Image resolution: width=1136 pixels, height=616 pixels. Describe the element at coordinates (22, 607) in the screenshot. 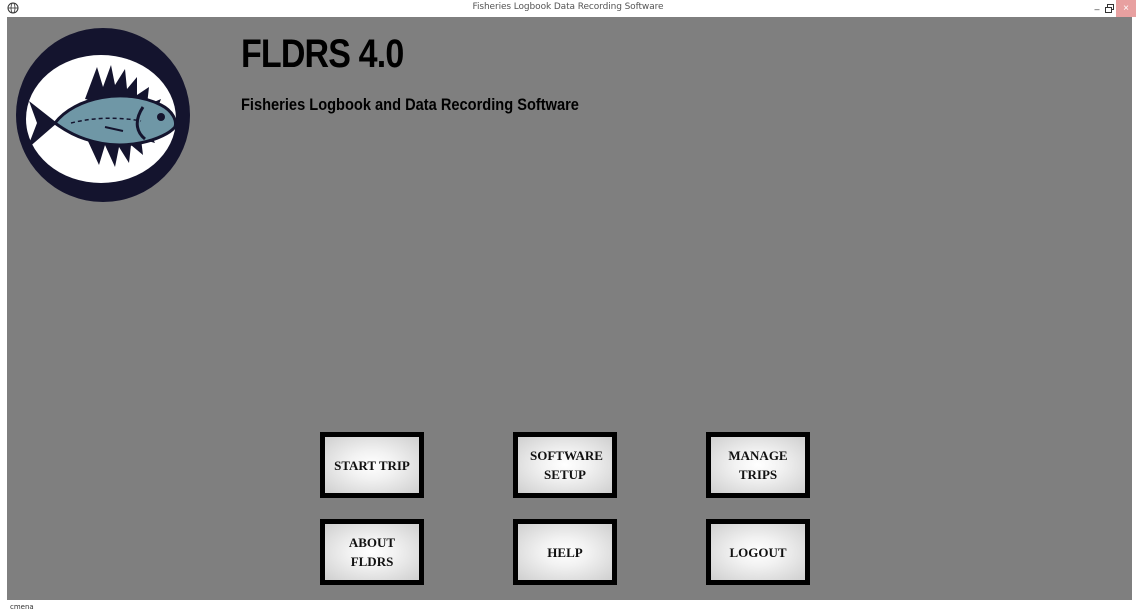

I see `status-user-text: cmena` at that location.